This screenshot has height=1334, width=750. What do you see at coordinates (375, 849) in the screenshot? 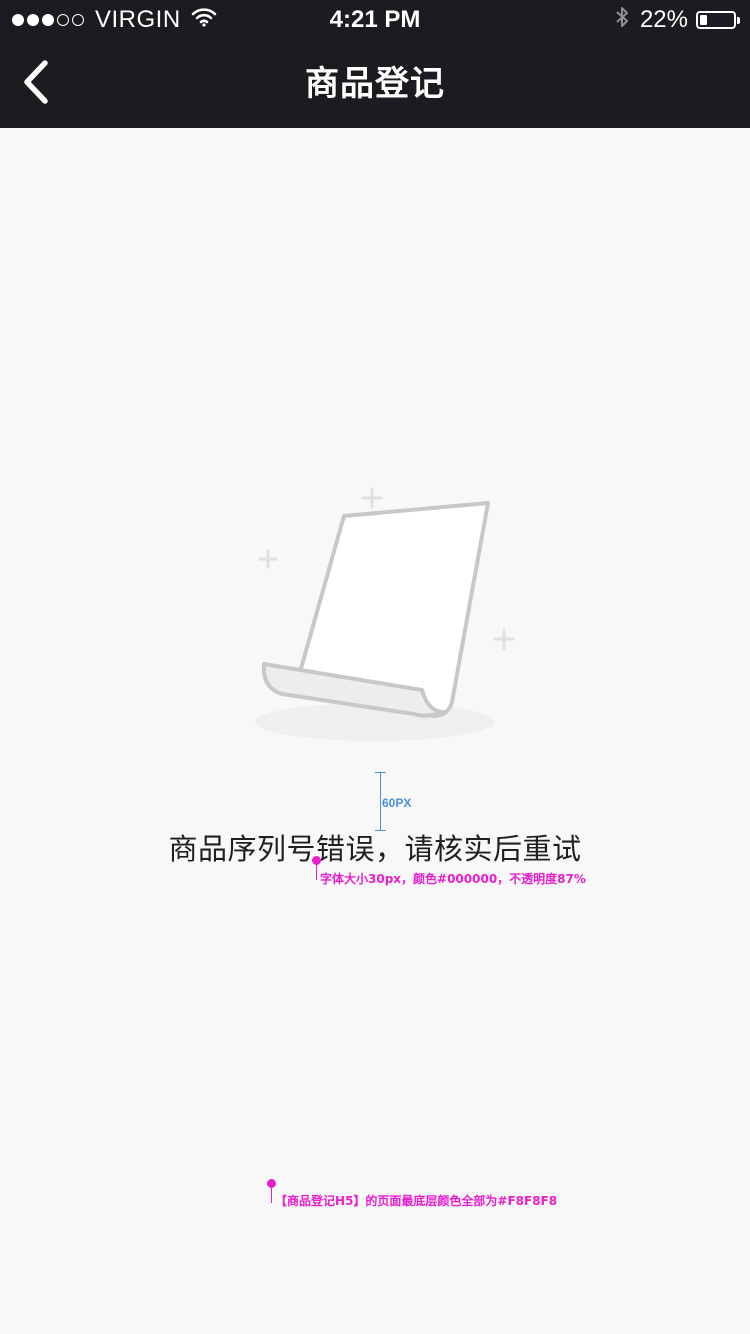
I see `error-message: 商品序列号错误，请核实后重试` at bounding box center [375, 849].